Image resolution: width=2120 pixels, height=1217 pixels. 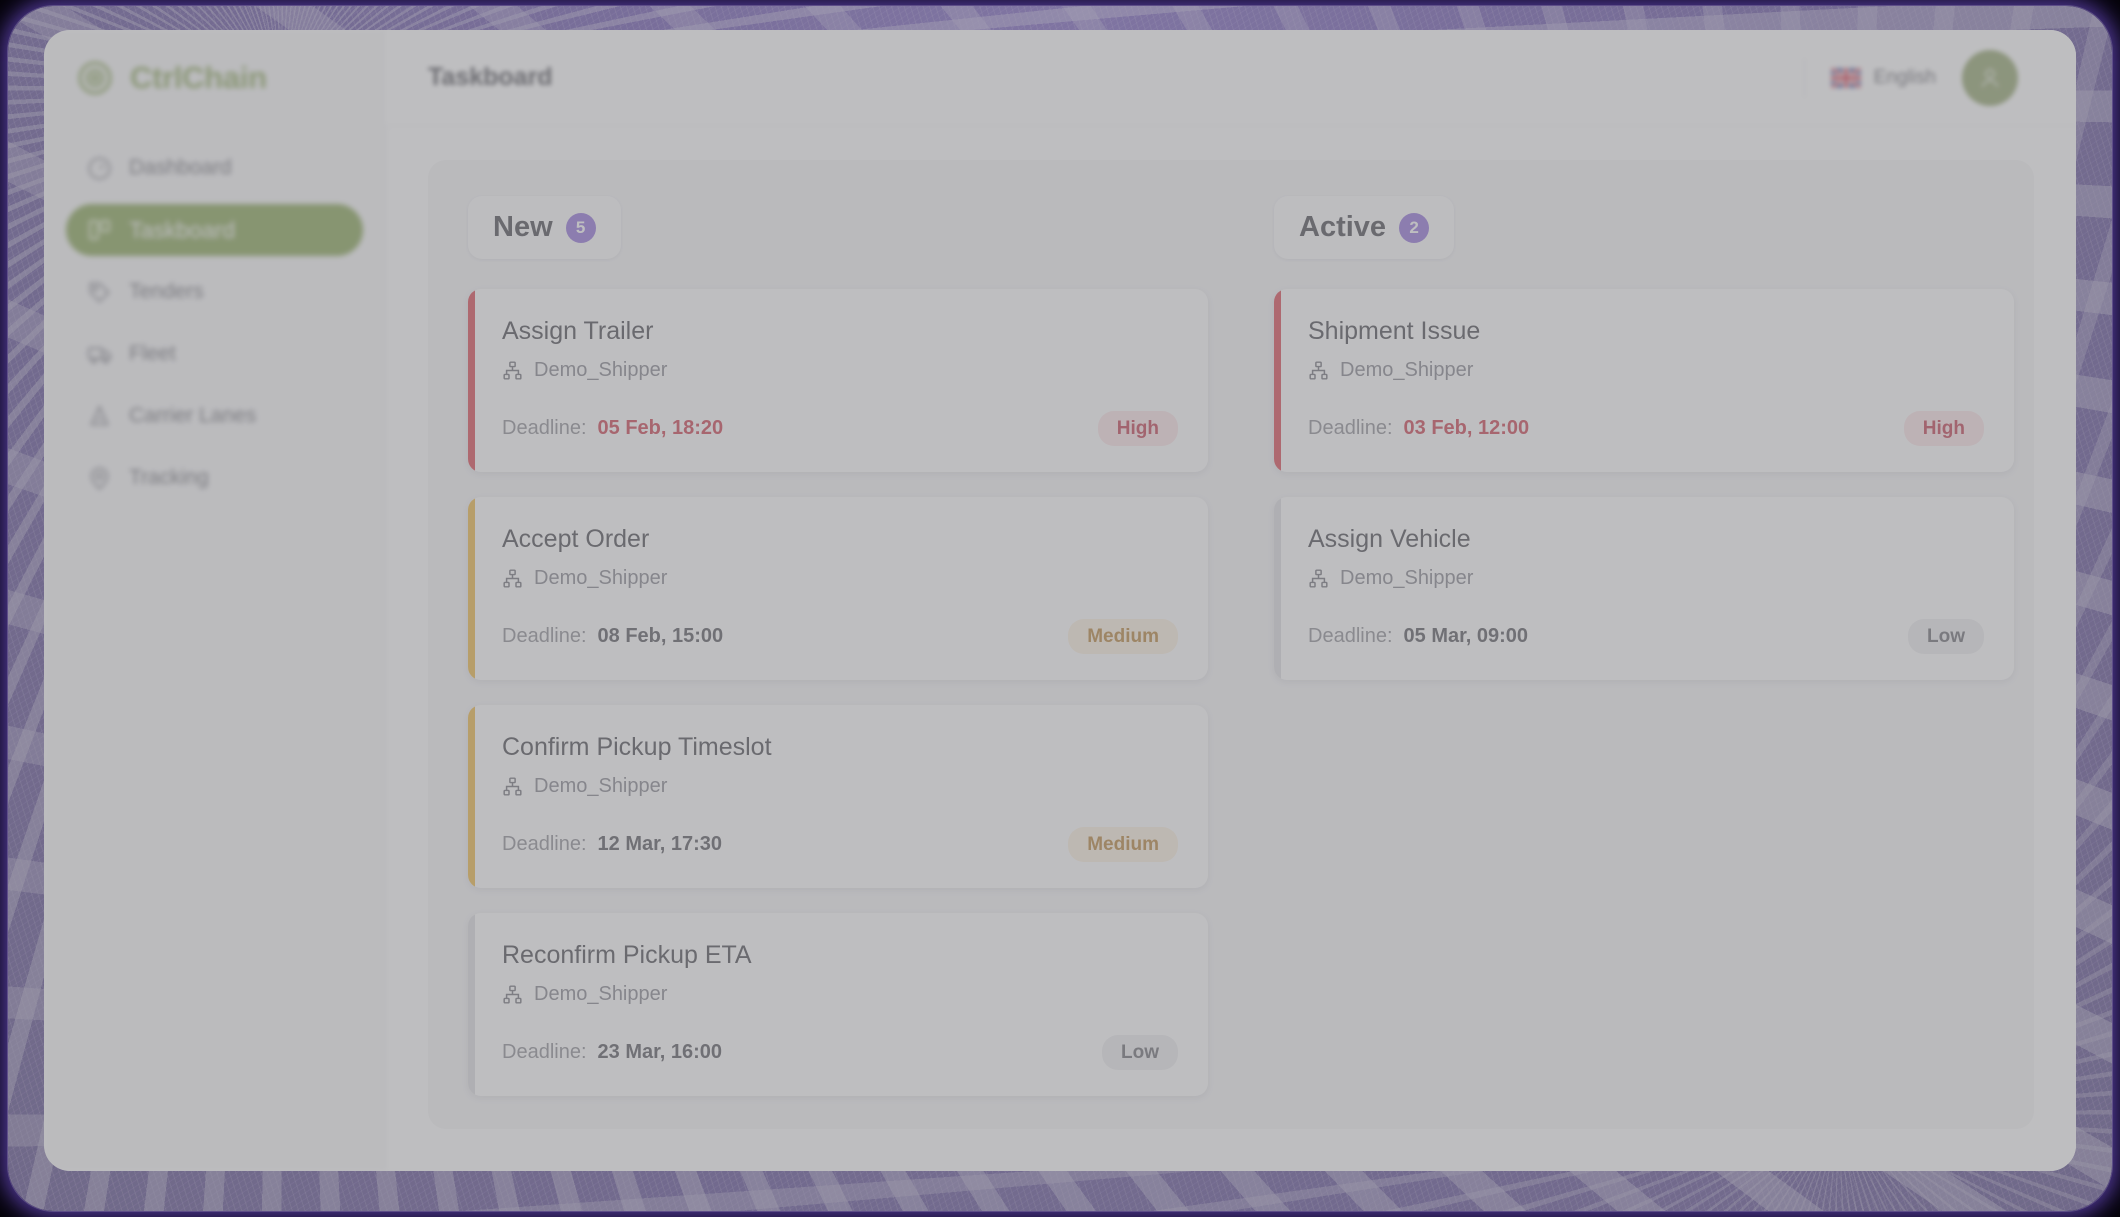 I want to click on column-count-badge: 2, so click(x=1414, y=227).